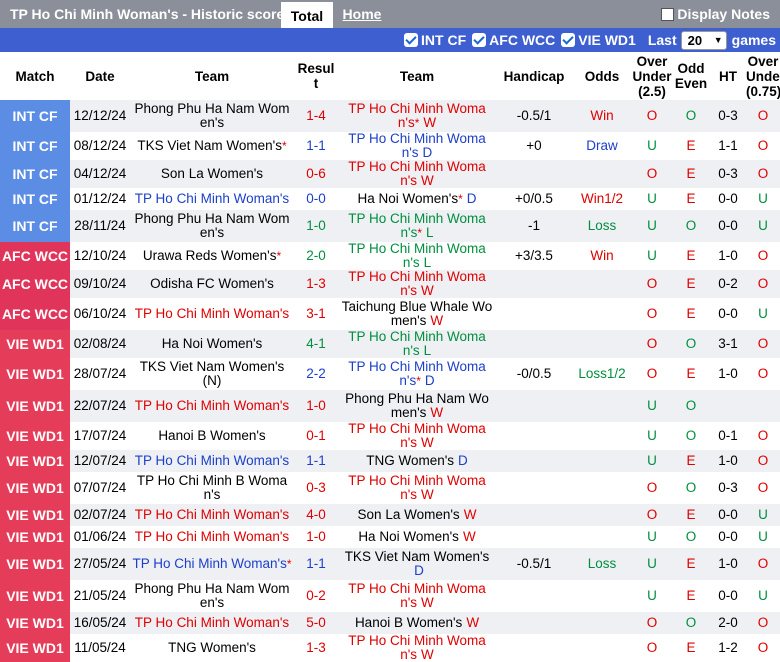 The width and height of the screenshot is (780, 662). What do you see at coordinates (598, 40) in the screenshot?
I see `filter-vie-wd1: VIE WD1` at bounding box center [598, 40].